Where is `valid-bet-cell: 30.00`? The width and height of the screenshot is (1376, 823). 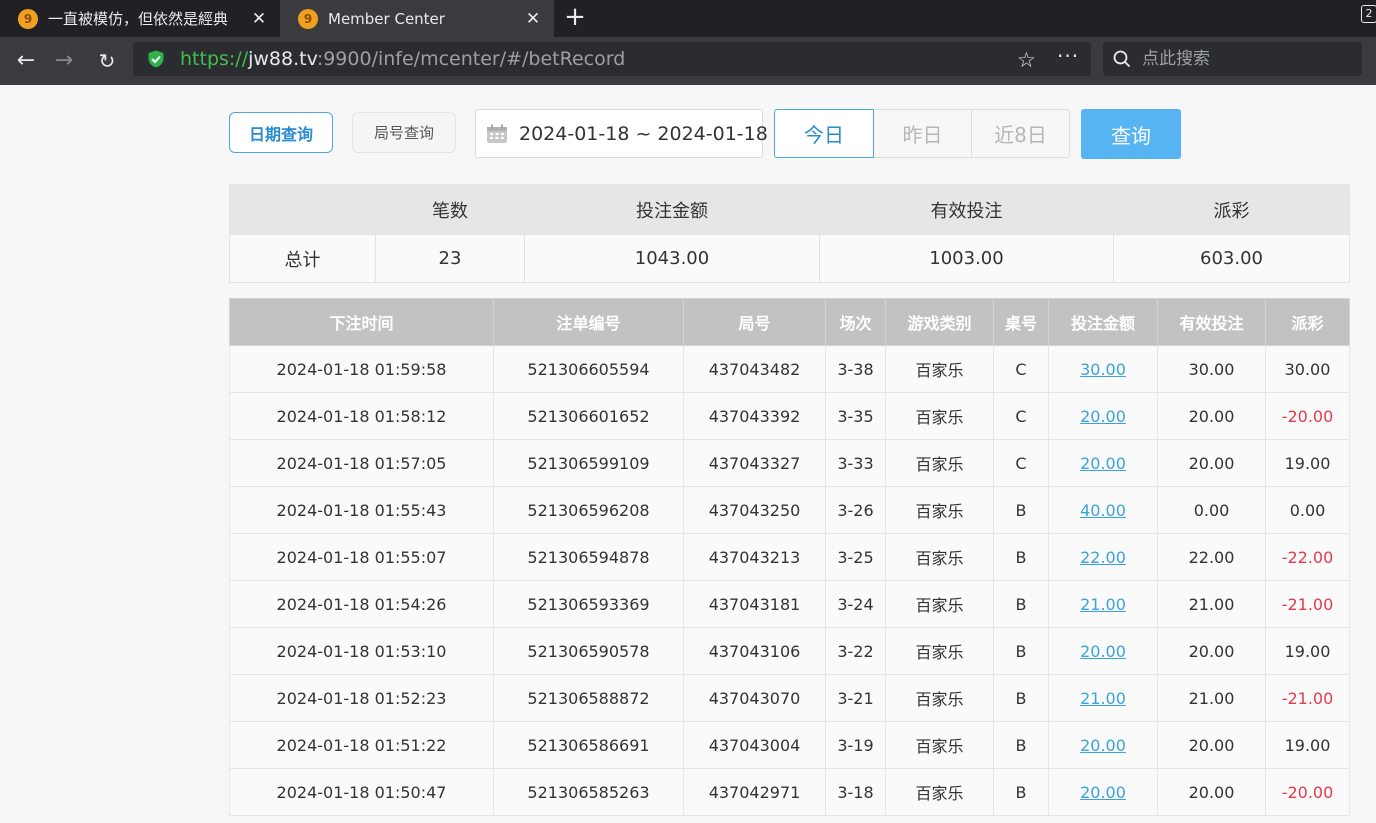 valid-bet-cell: 30.00 is located at coordinates (1211, 369).